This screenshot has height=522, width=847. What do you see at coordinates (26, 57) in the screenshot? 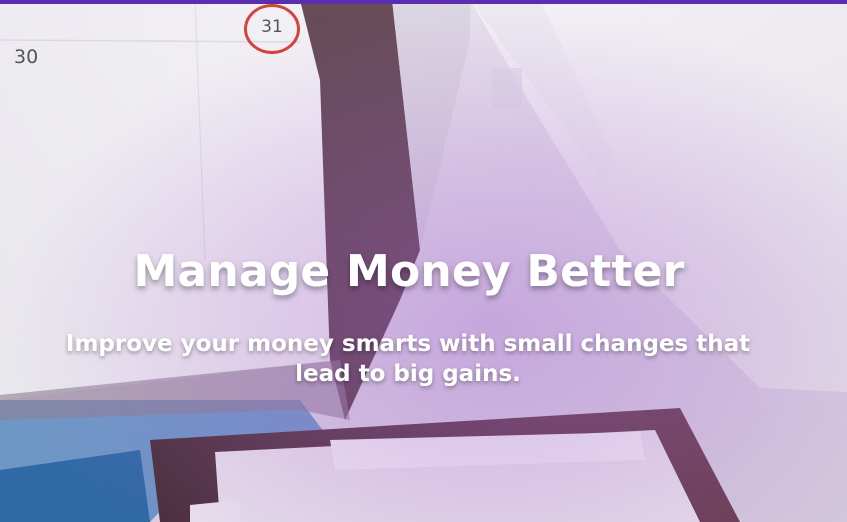
I see `calendar-day-30: 30` at bounding box center [26, 57].